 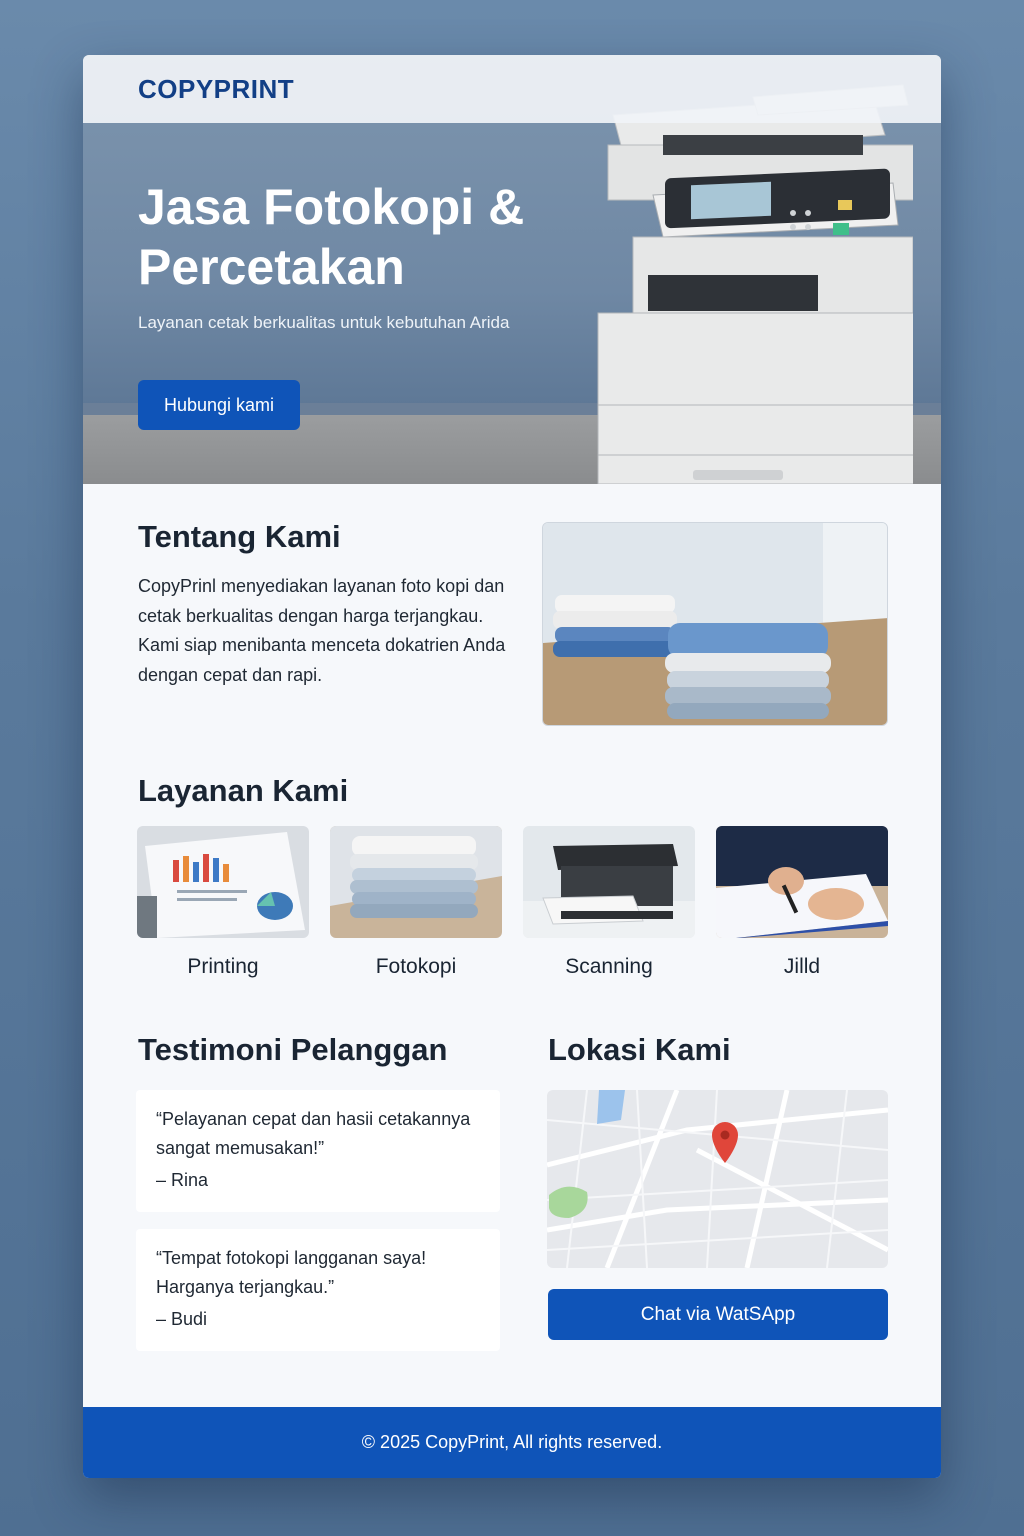 I want to click on service-label-printing: Printing, so click(x=223, y=966).